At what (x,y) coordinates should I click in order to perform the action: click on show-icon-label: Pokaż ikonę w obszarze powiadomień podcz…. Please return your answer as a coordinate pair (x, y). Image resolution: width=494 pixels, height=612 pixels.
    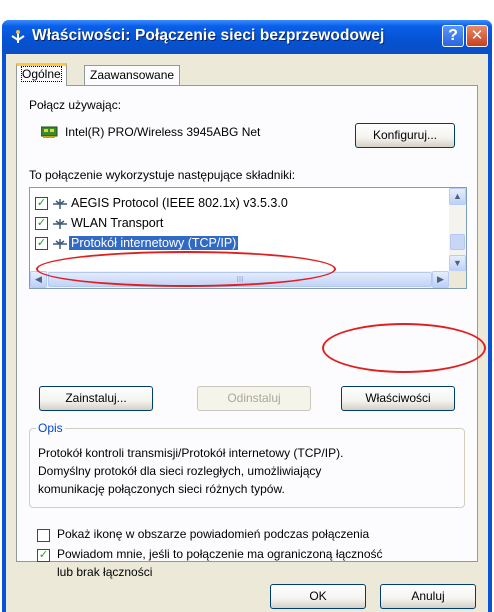
    Looking at the image, I should click on (213, 534).